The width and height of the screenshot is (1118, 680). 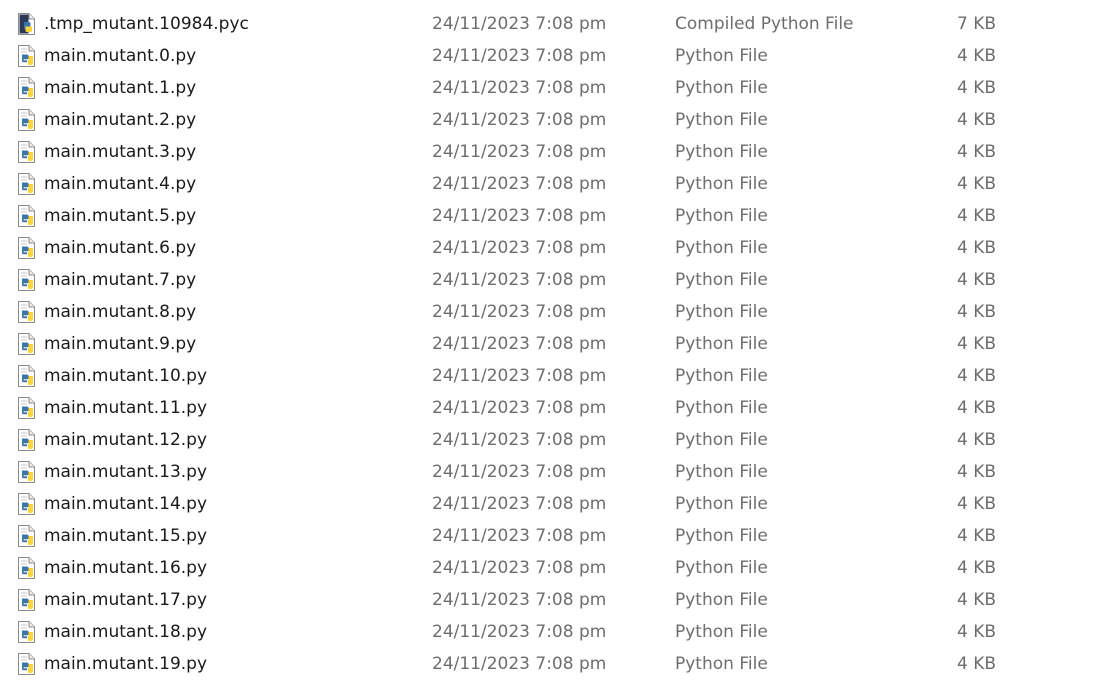 I want to click on file-name: main.mutant.4.py, so click(x=120, y=184).